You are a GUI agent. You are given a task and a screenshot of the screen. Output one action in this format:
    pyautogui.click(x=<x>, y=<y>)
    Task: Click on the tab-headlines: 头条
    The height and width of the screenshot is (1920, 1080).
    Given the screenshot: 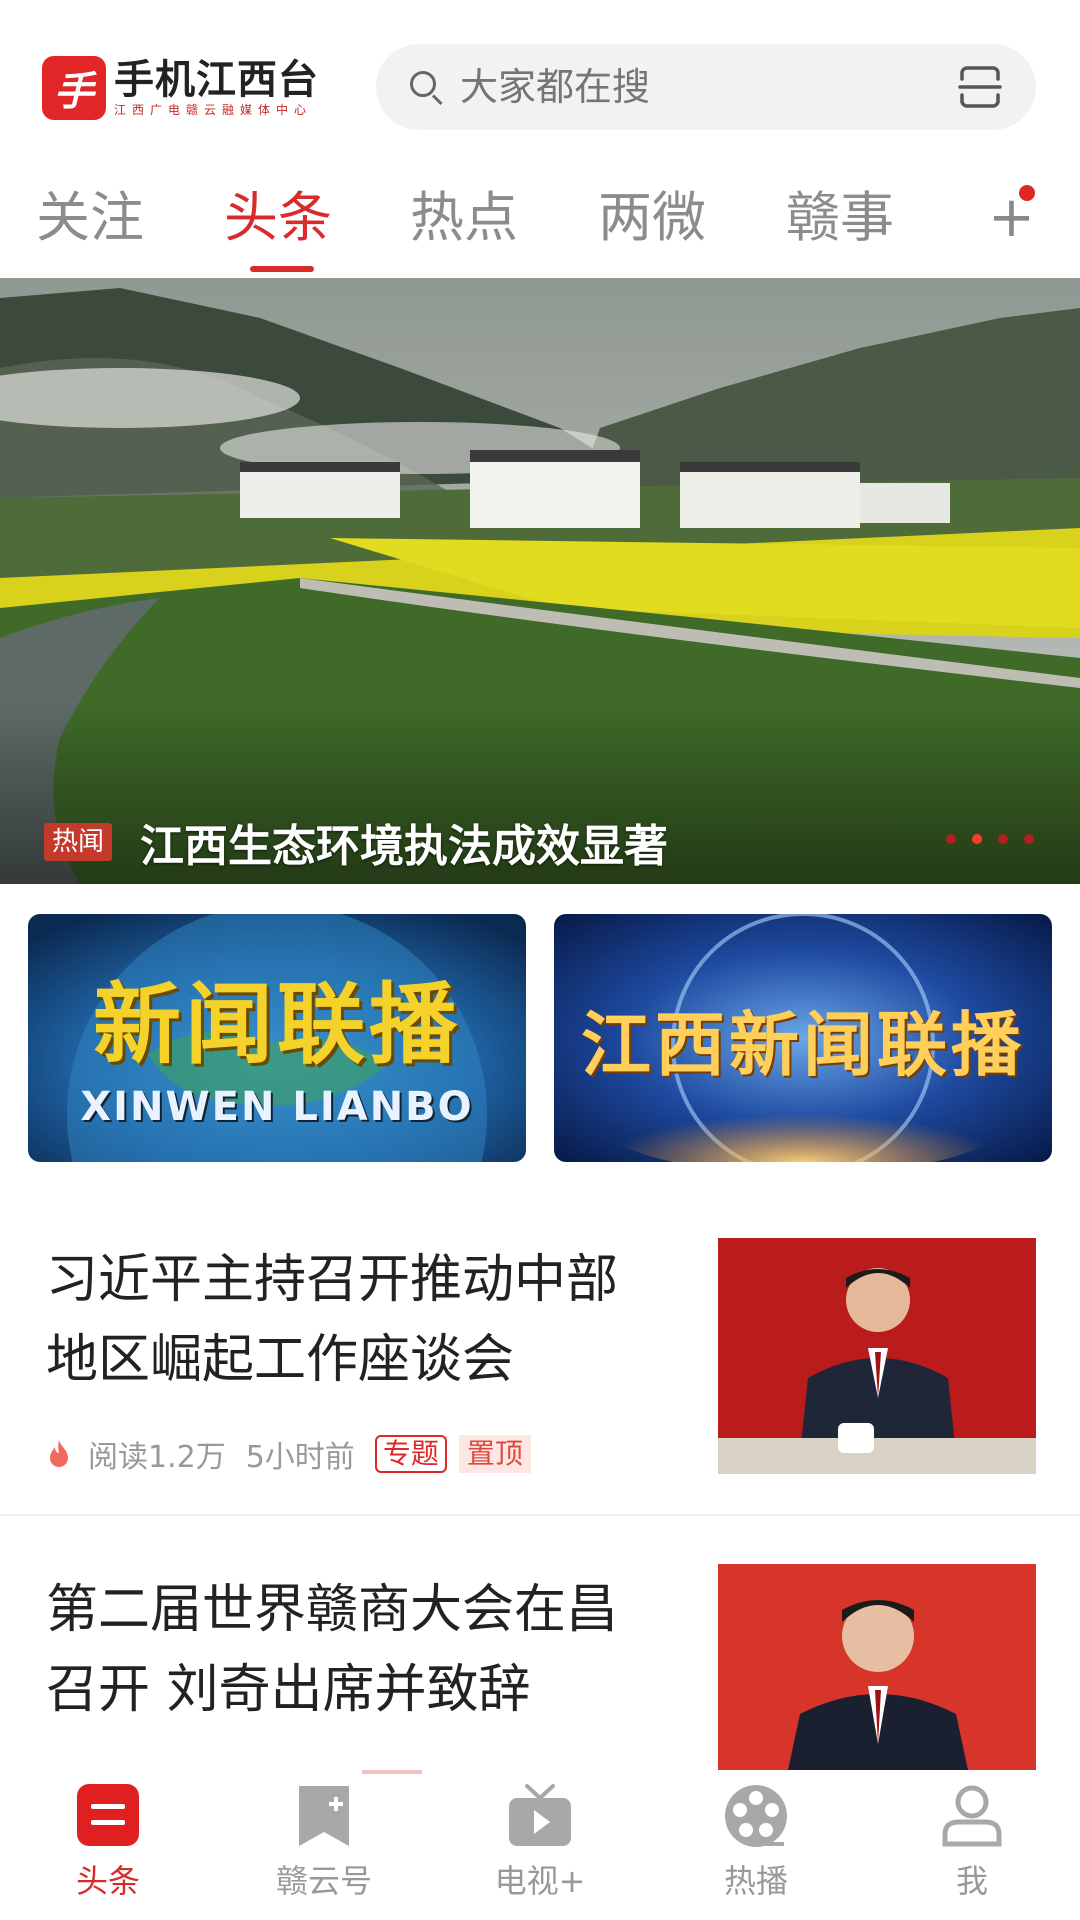 What is the action you would take?
    pyautogui.click(x=278, y=218)
    